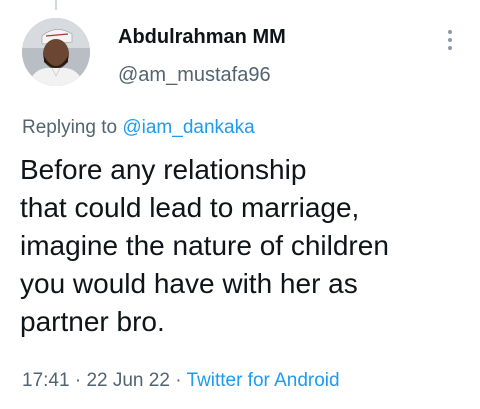  What do you see at coordinates (70, 127) in the screenshot?
I see `replying-to-label: Replying to` at bounding box center [70, 127].